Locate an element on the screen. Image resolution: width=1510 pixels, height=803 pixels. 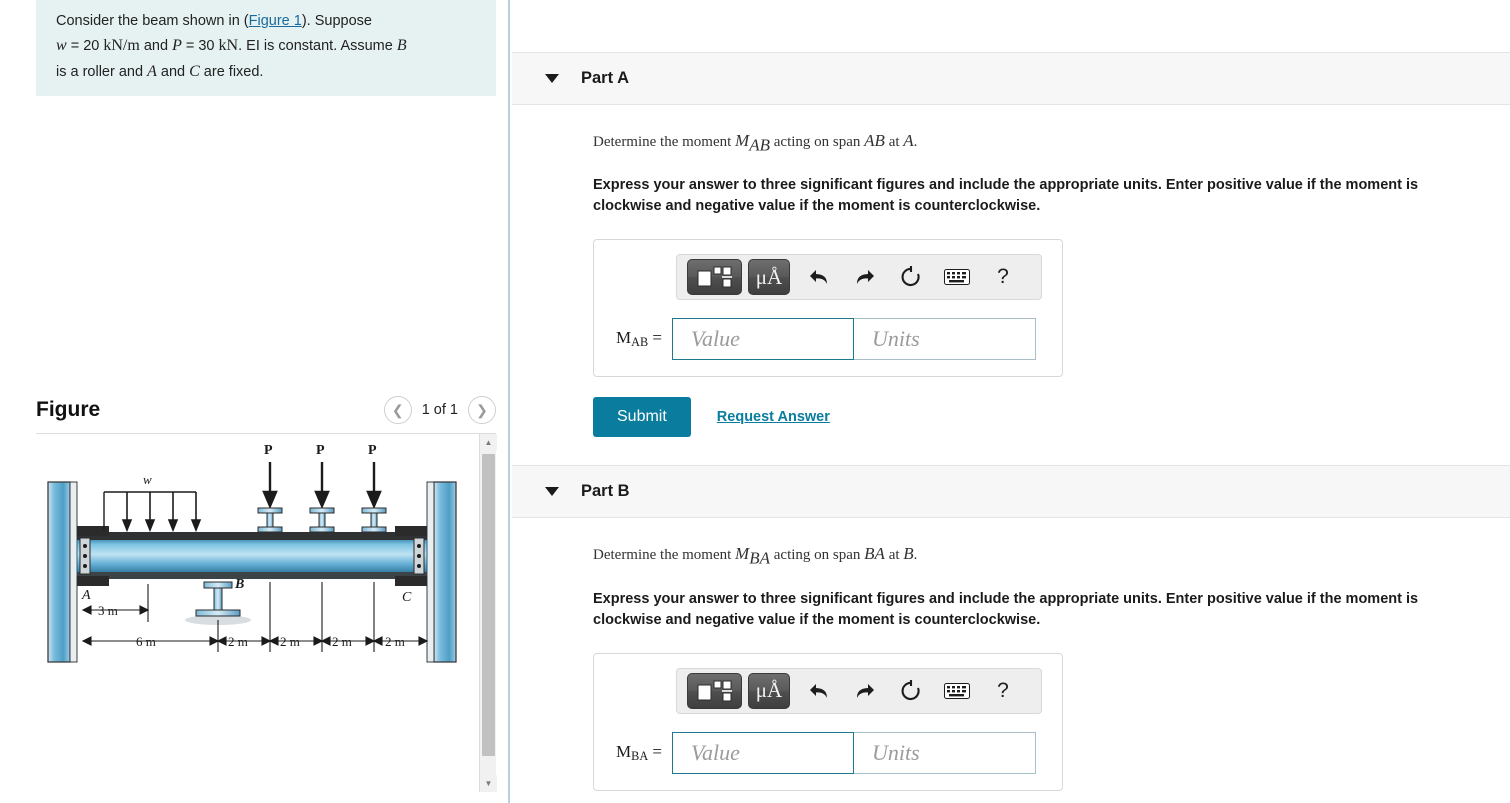
part-a-header: Part A is located at coordinates (1011, 78).